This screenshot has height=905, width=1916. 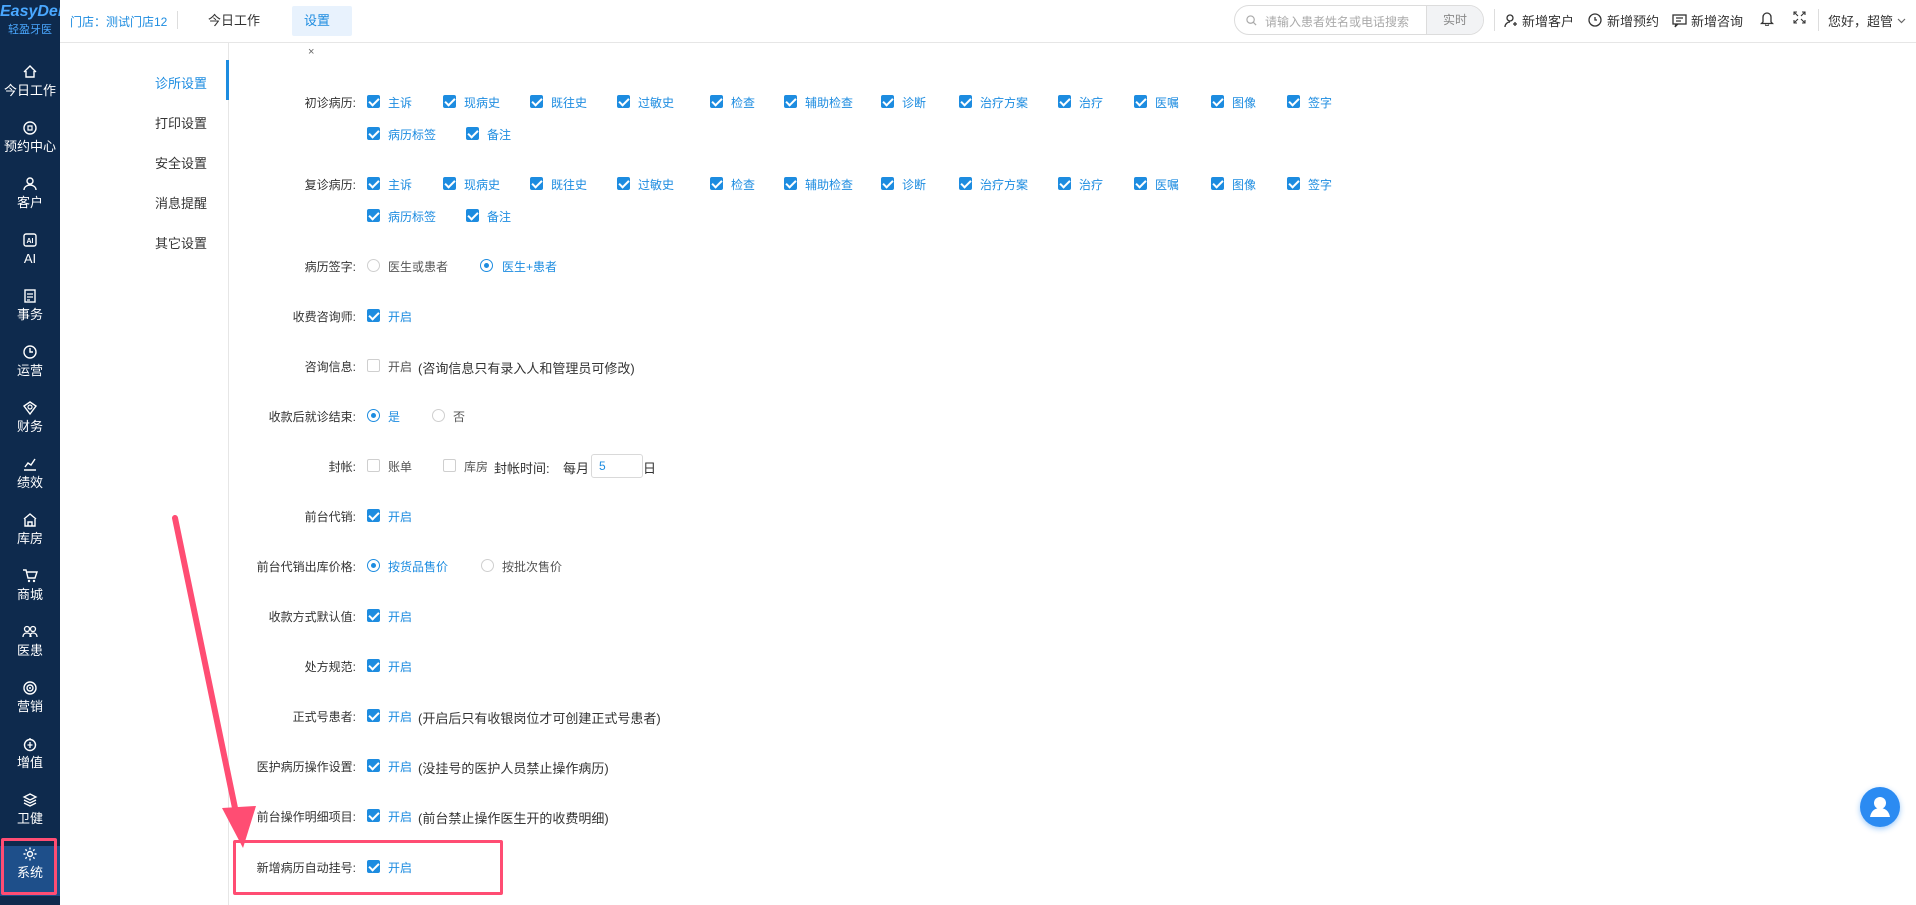 I want to click on initial-record-option-label: 治疗方案, so click(x=1004, y=102).